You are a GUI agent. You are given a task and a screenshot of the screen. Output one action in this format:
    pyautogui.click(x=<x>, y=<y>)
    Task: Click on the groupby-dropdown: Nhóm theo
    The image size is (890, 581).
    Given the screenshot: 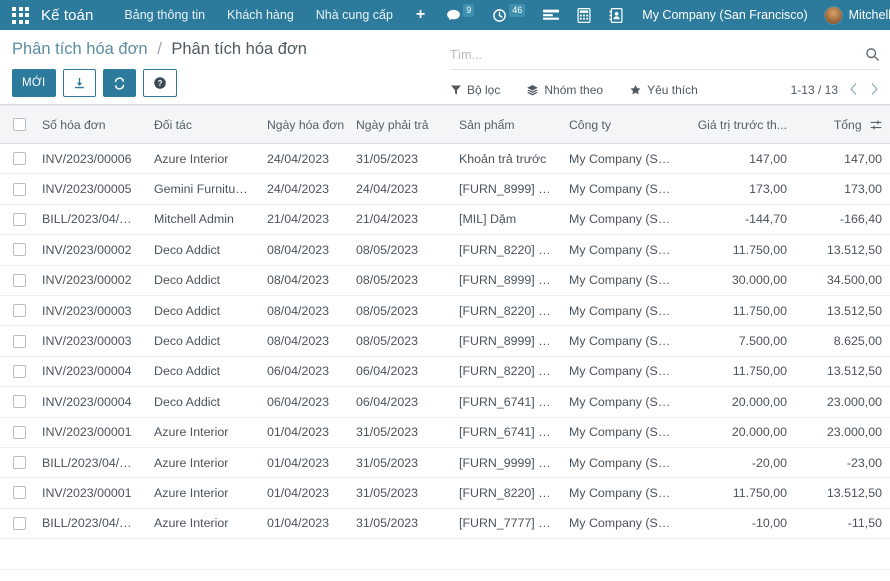 What is the action you would take?
    pyautogui.click(x=570, y=90)
    